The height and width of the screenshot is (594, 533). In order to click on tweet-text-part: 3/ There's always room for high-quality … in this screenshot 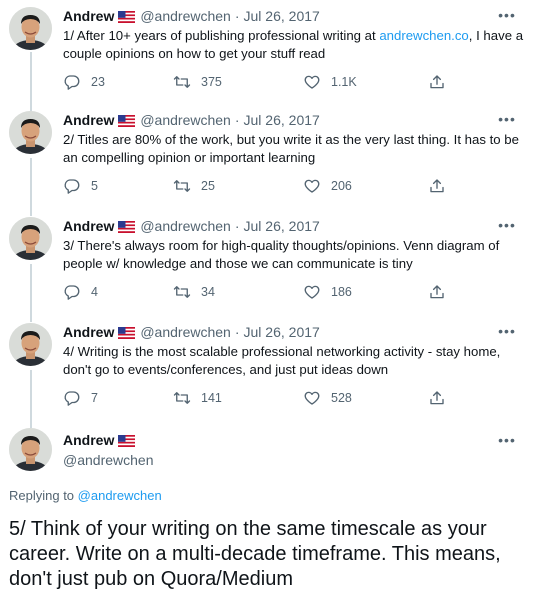, I will do `click(281, 254)`.